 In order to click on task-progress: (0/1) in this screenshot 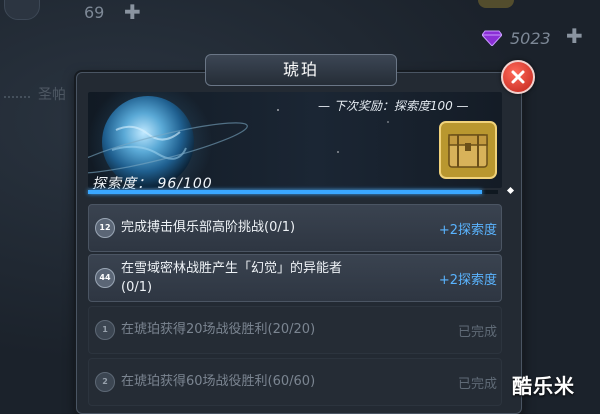, I will do `click(137, 287)`.